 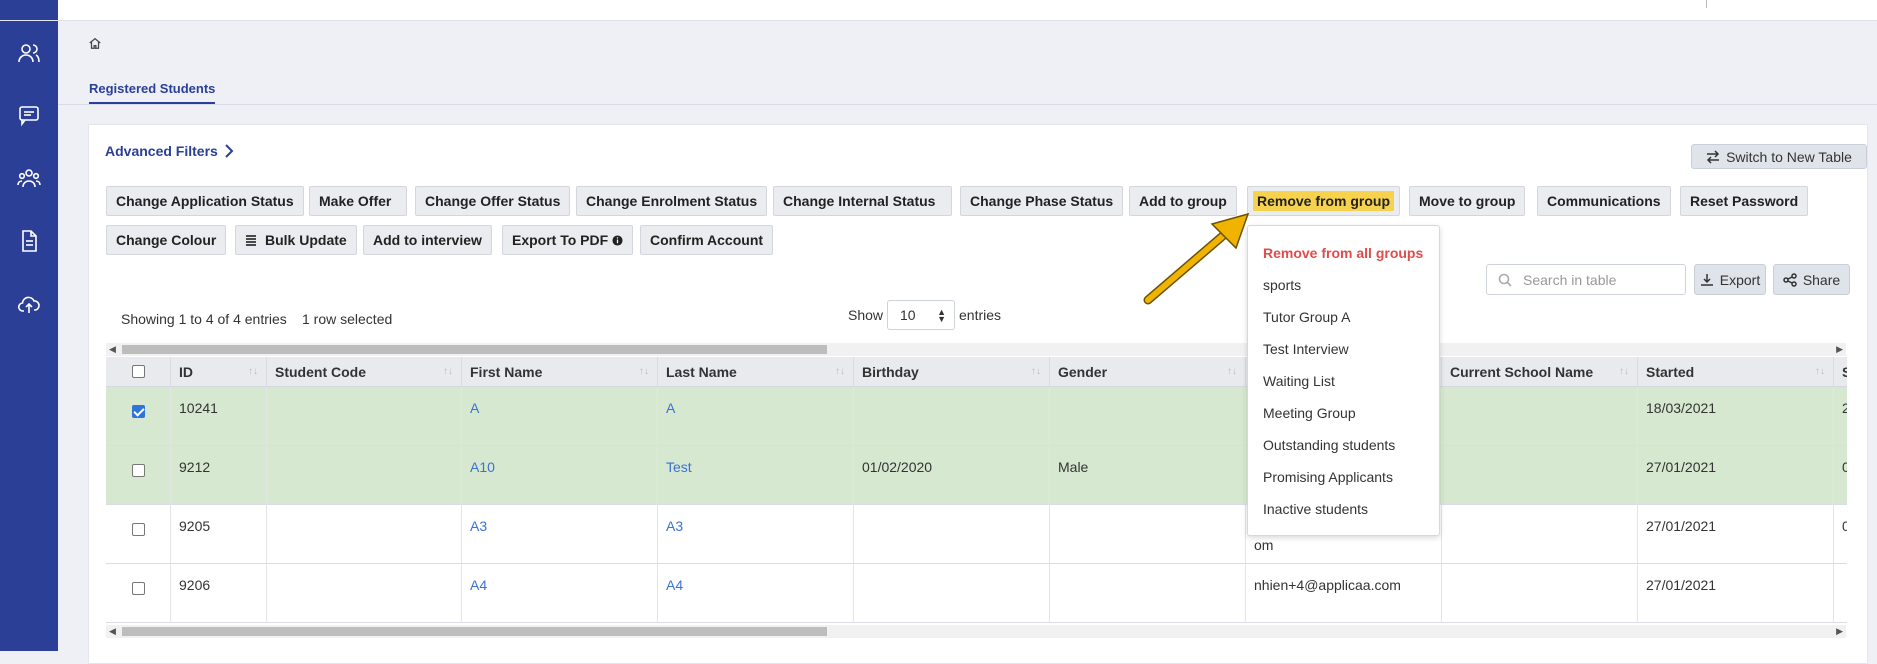 What do you see at coordinates (1309, 413) in the screenshot?
I see `menu-item-group: Meeting Group` at bounding box center [1309, 413].